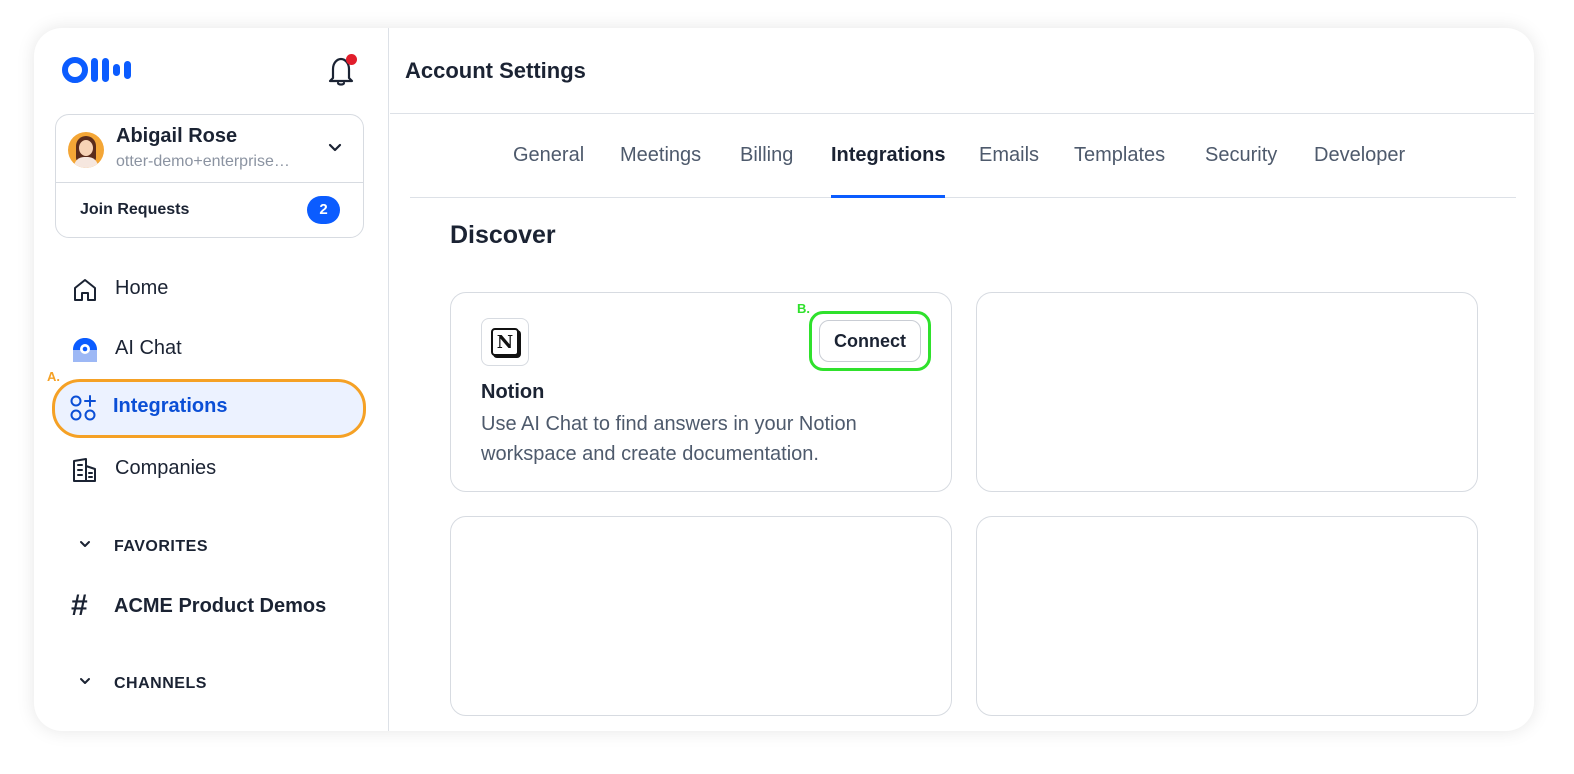  I want to click on annotation-b: B., so click(803, 308).